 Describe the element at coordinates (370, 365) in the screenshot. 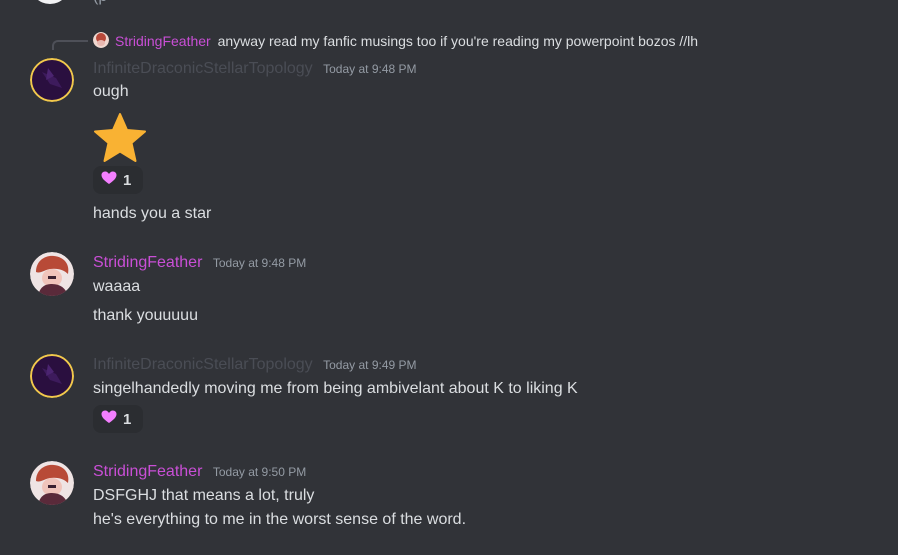

I see `message-timestamp: Today at 9:49 PM` at that location.